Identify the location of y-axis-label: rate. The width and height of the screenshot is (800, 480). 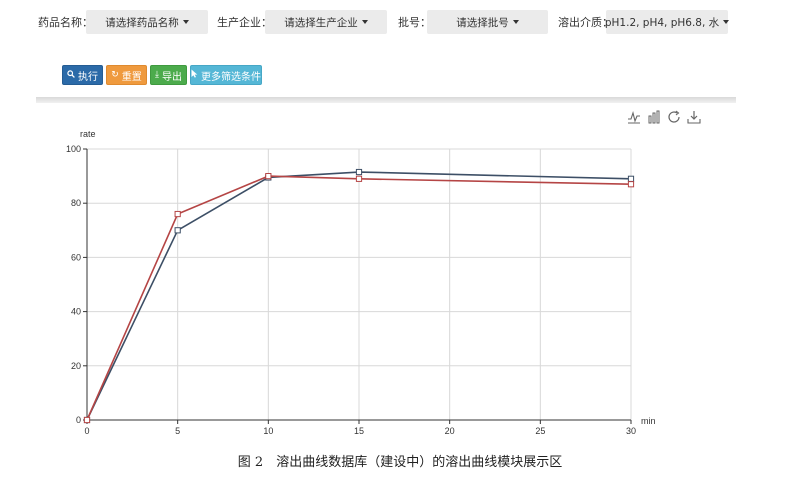
(88, 134).